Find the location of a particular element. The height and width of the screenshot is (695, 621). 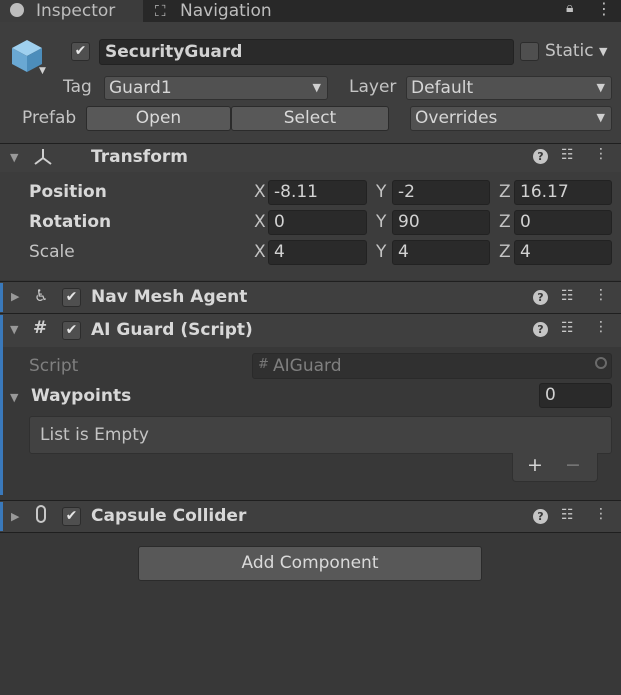

scale-x-label: X is located at coordinates (260, 252).